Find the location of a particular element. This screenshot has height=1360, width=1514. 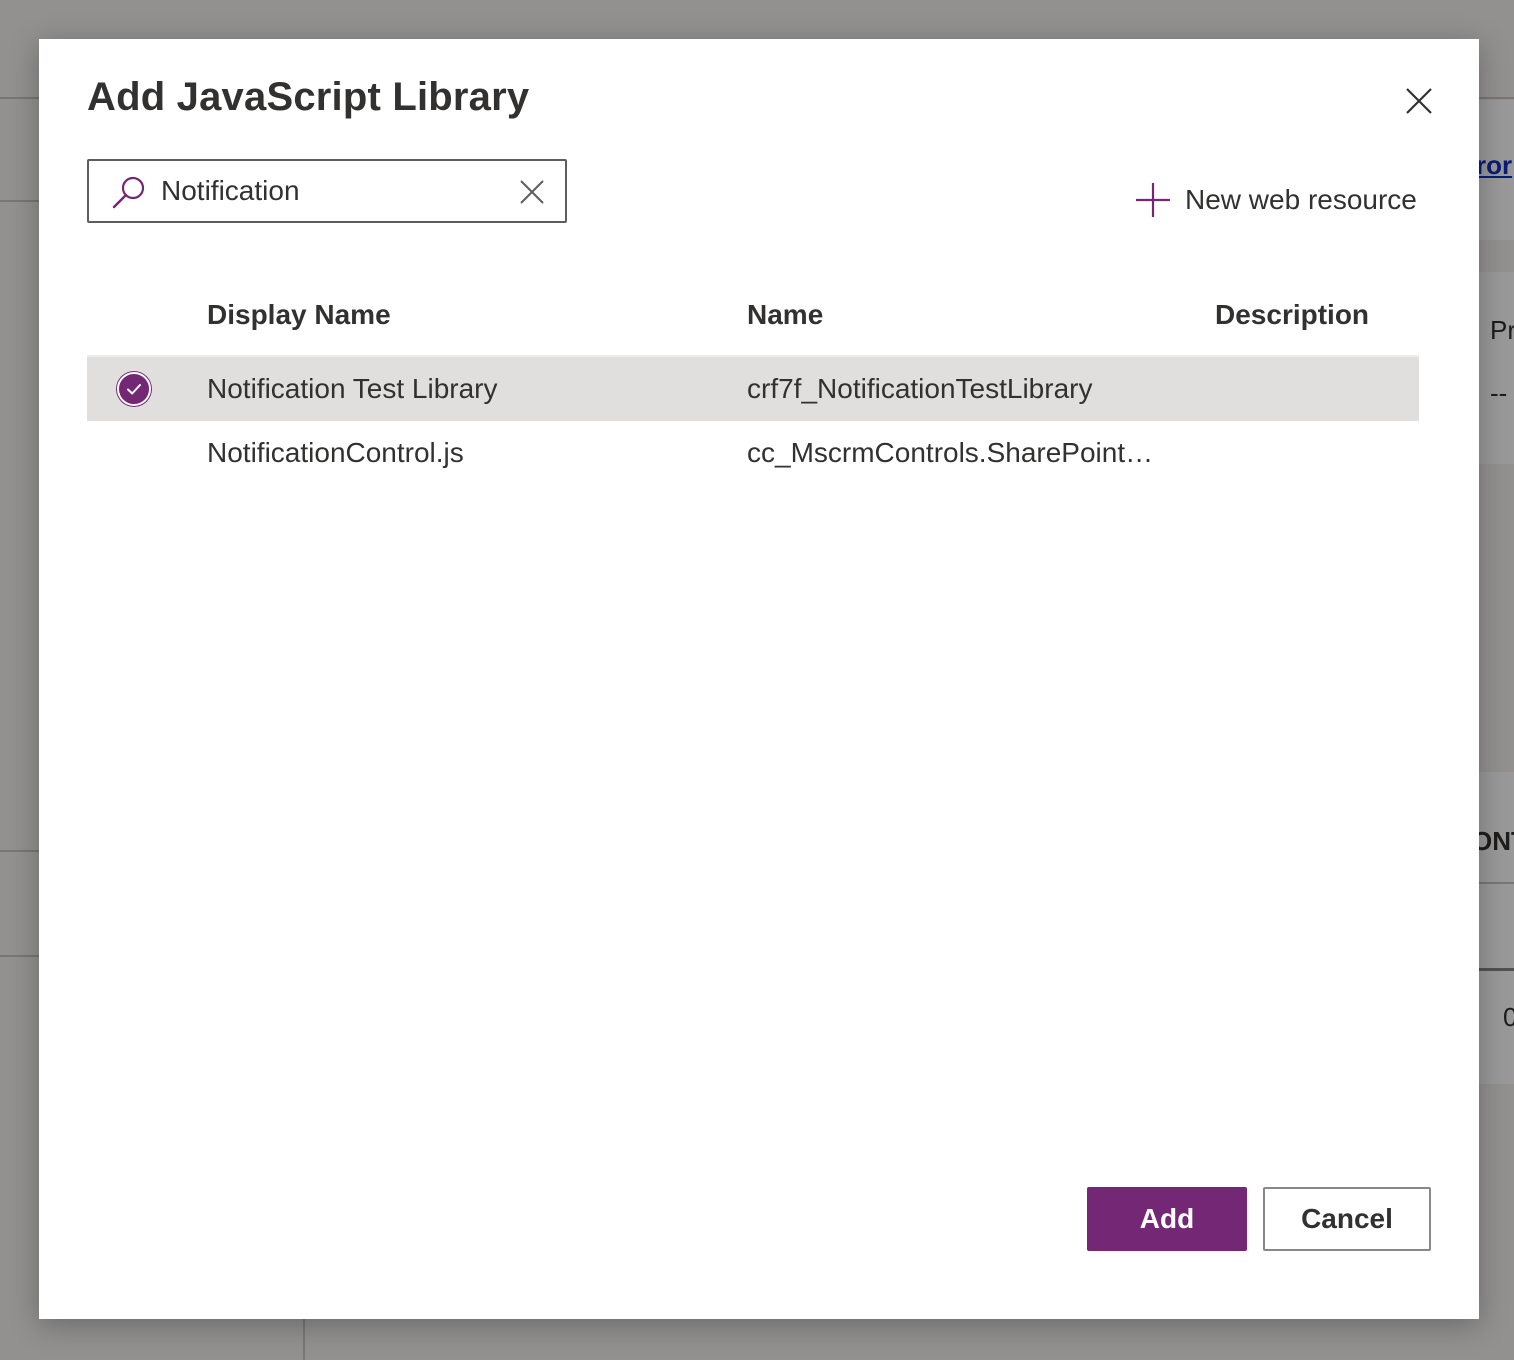

clear-icon is located at coordinates (532, 192).